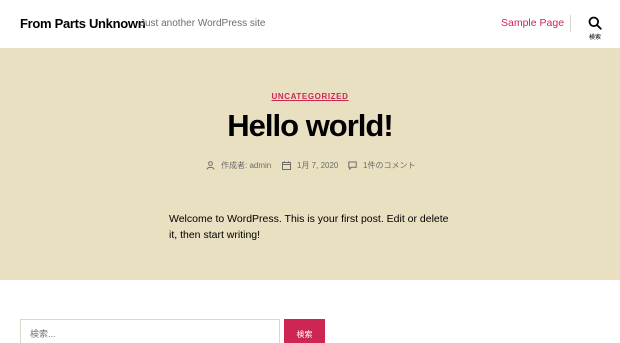 The width and height of the screenshot is (620, 343). Describe the element at coordinates (286, 165) in the screenshot. I see `calendar-icon` at that location.